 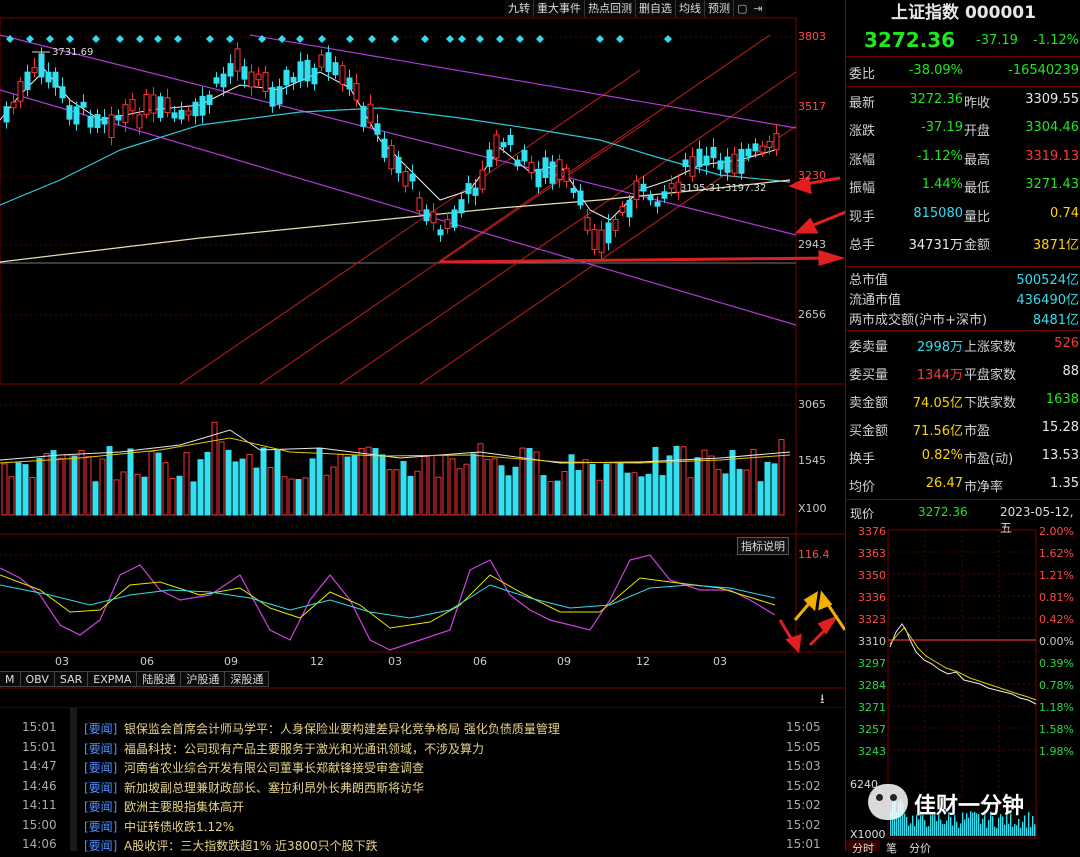 I want to click on news-item: 14:46 [要闻] 新加坡副总理兼财政部长、塞拉利昂外长弗朗西斯将访华 15:02, so click(x=422, y=789).